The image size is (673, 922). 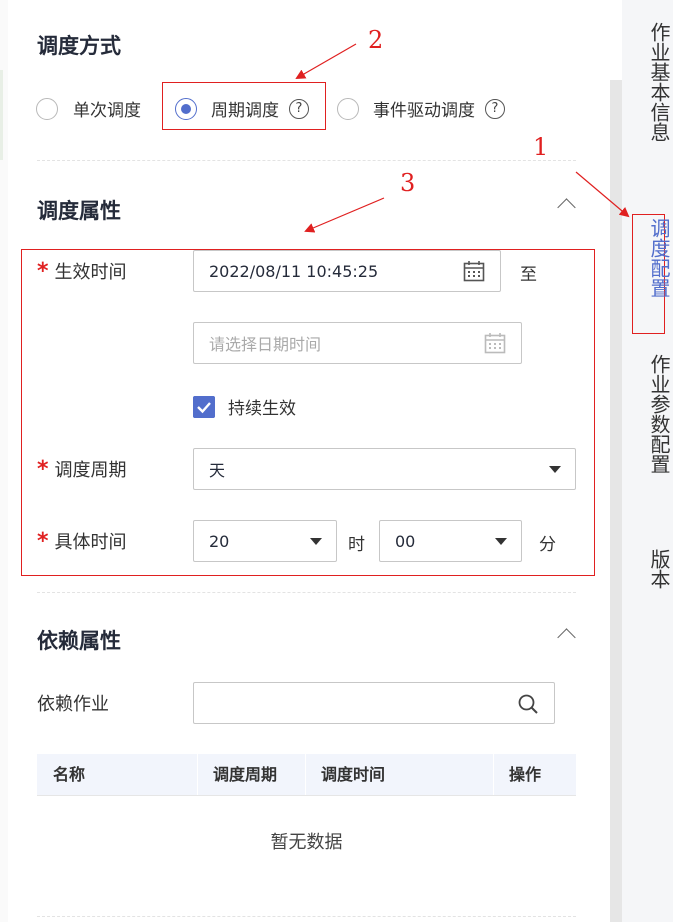 I want to click on check-icon, so click(x=204, y=406).